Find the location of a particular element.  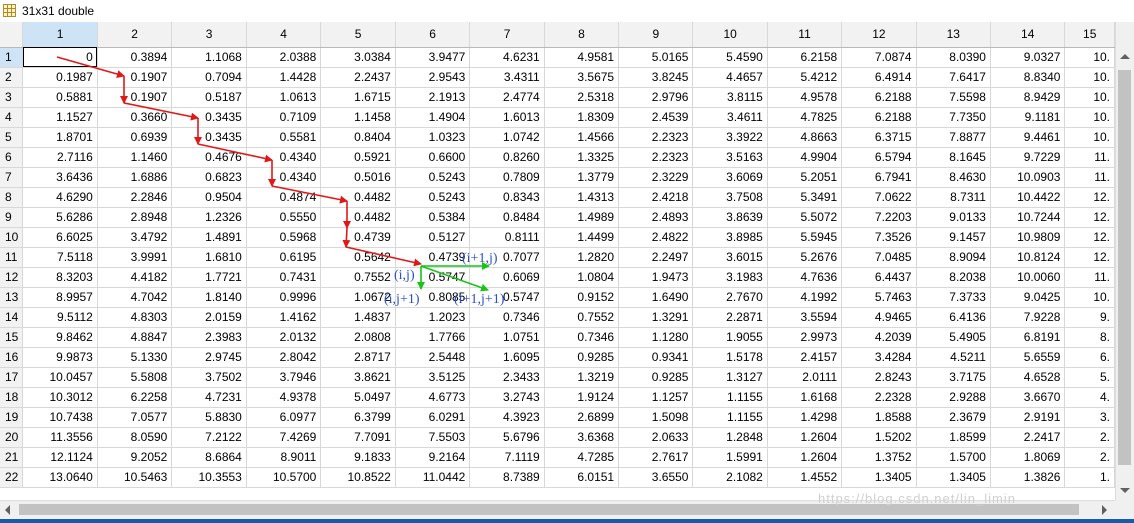

table-cell: 7.7091 is located at coordinates (358, 437).